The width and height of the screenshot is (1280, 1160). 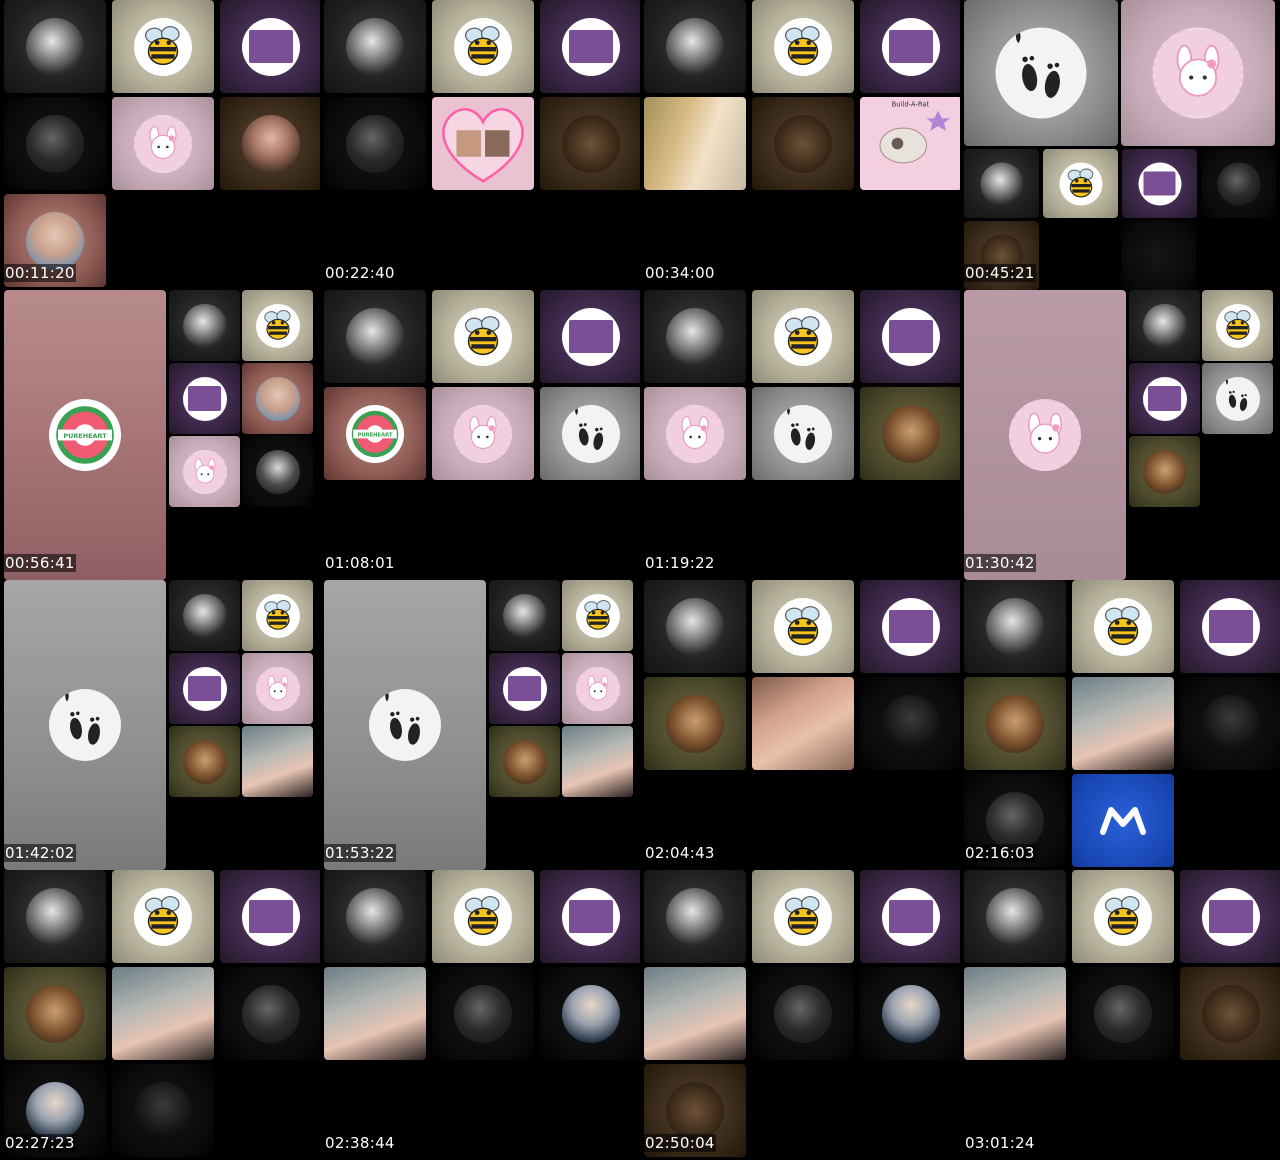 I want to click on timestamp-label: 01:30:42, so click(x=1000, y=563).